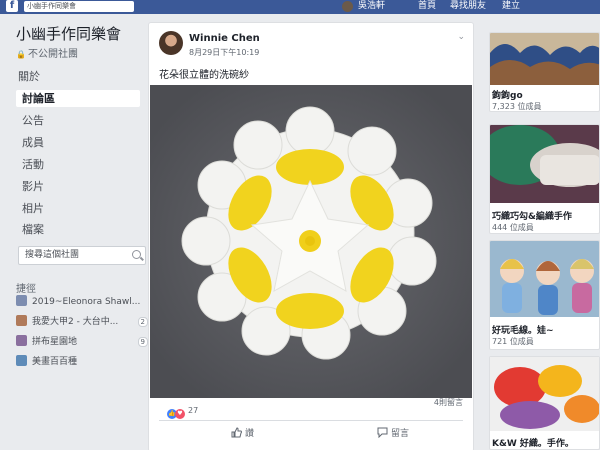 Image resolution: width=600 pixels, height=450 pixels. What do you see at coordinates (371, 6) in the screenshot?
I see `user-name-link: 吳浩軒` at bounding box center [371, 6].